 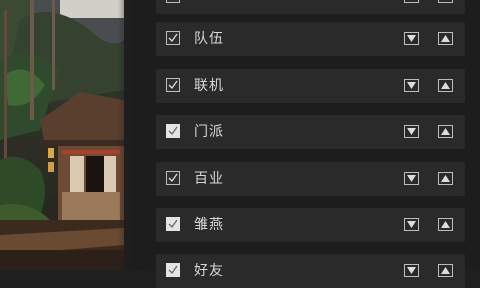 What do you see at coordinates (209, 225) in the screenshot?
I see `row-label: 雏燕` at bounding box center [209, 225].